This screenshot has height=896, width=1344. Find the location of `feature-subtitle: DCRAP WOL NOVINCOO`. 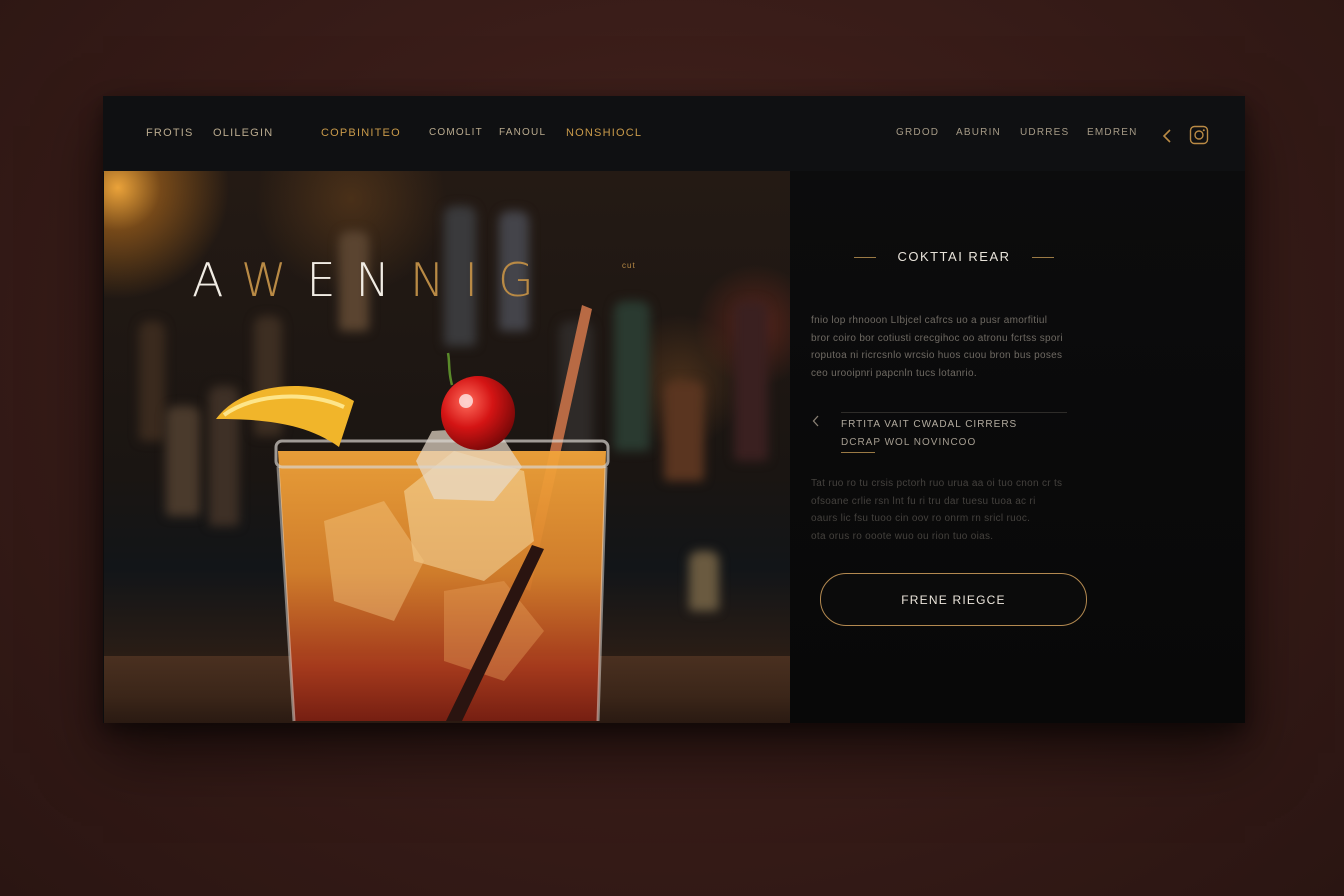

feature-subtitle: DCRAP WOL NOVINCOO is located at coordinates (909, 442).